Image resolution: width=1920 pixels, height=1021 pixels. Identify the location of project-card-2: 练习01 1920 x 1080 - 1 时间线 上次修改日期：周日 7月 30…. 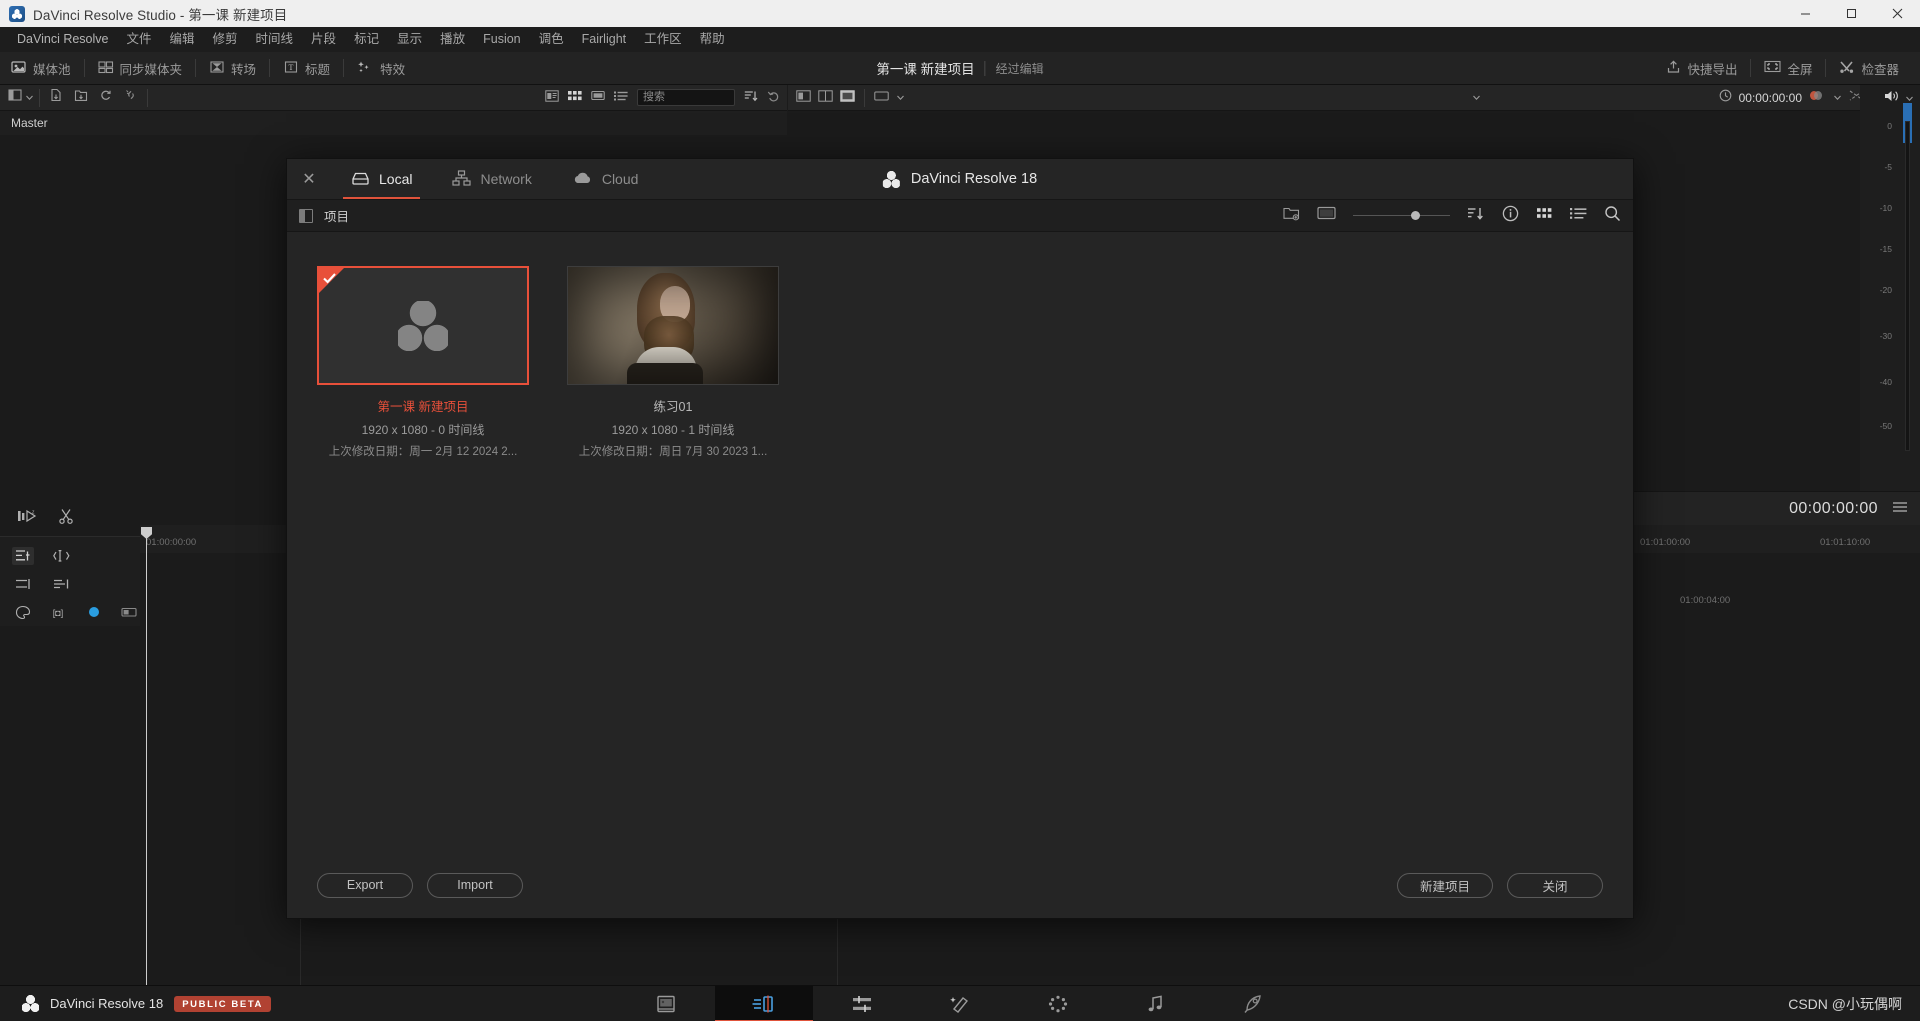
(673, 362).